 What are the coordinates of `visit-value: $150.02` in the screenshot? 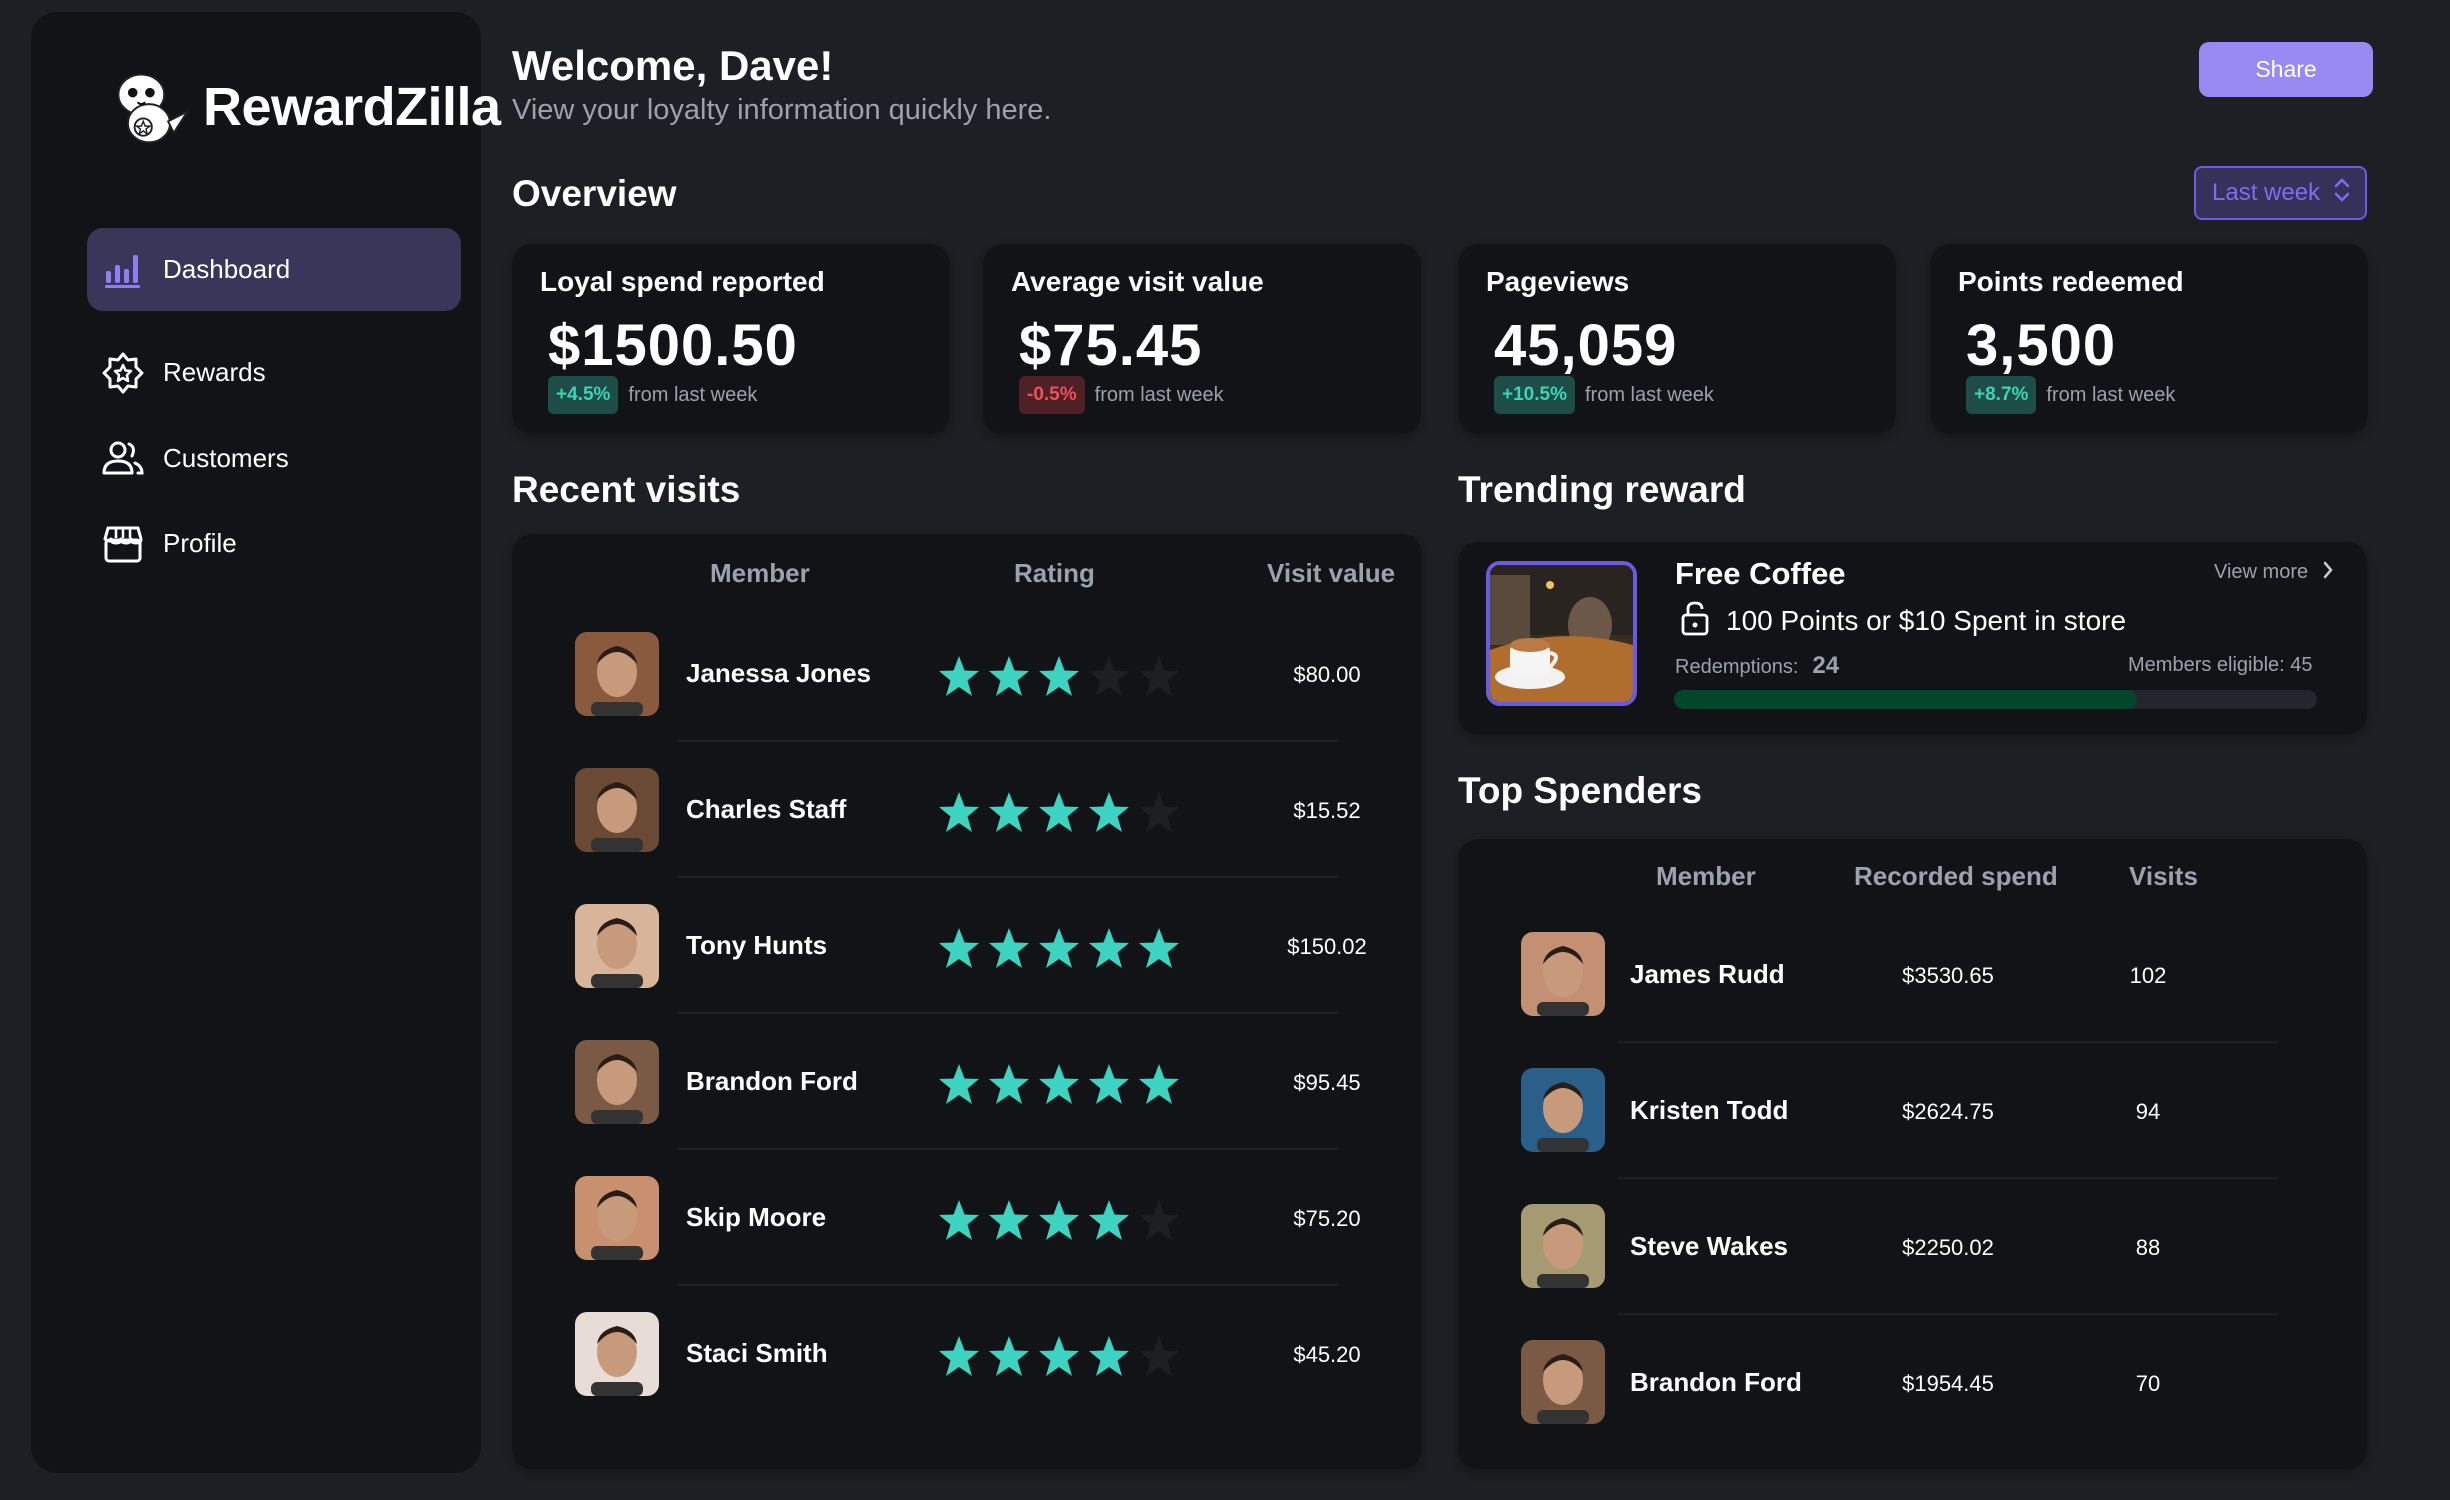 It's located at (1327, 946).